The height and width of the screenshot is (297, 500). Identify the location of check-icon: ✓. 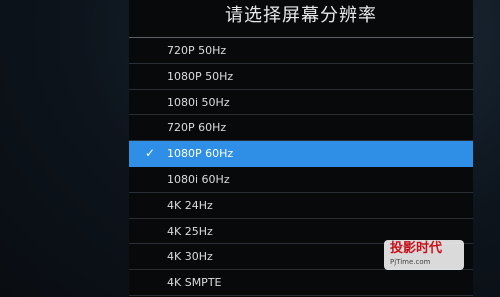
(150, 153).